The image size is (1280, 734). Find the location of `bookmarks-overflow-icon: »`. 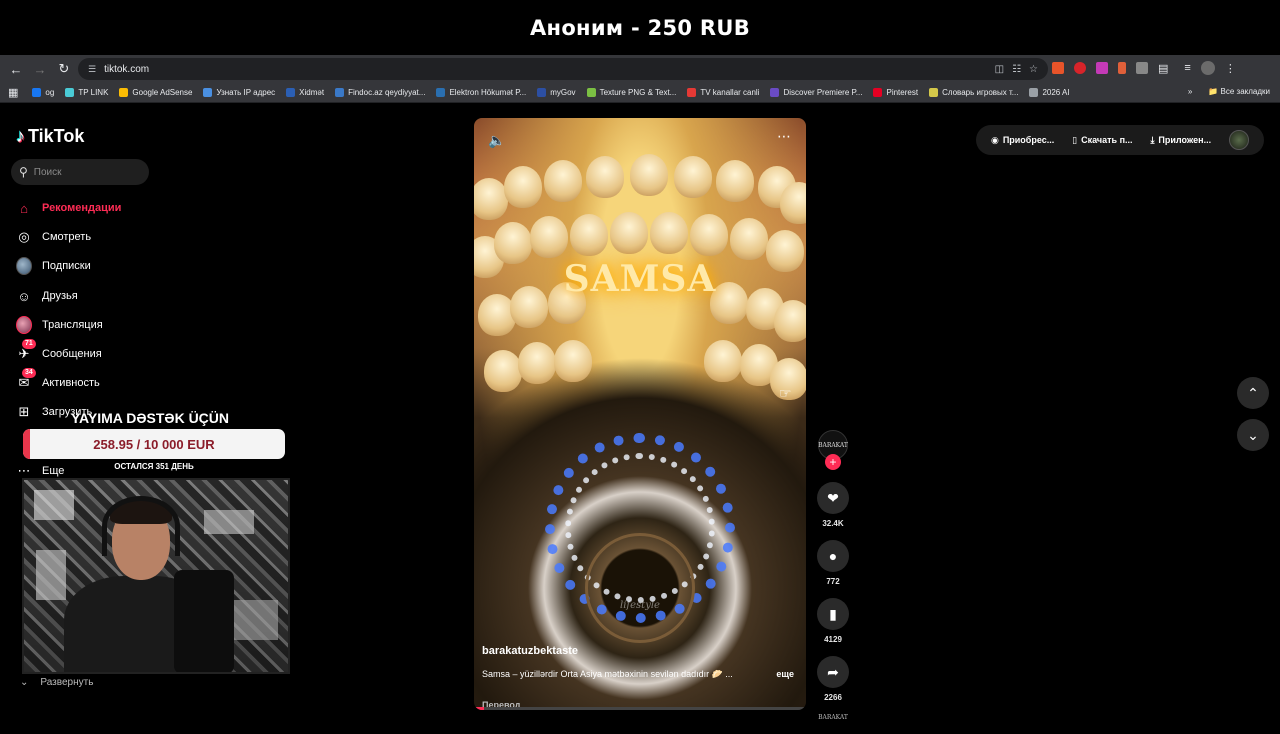

bookmarks-overflow-icon: » is located at coordinates (1190, 91).